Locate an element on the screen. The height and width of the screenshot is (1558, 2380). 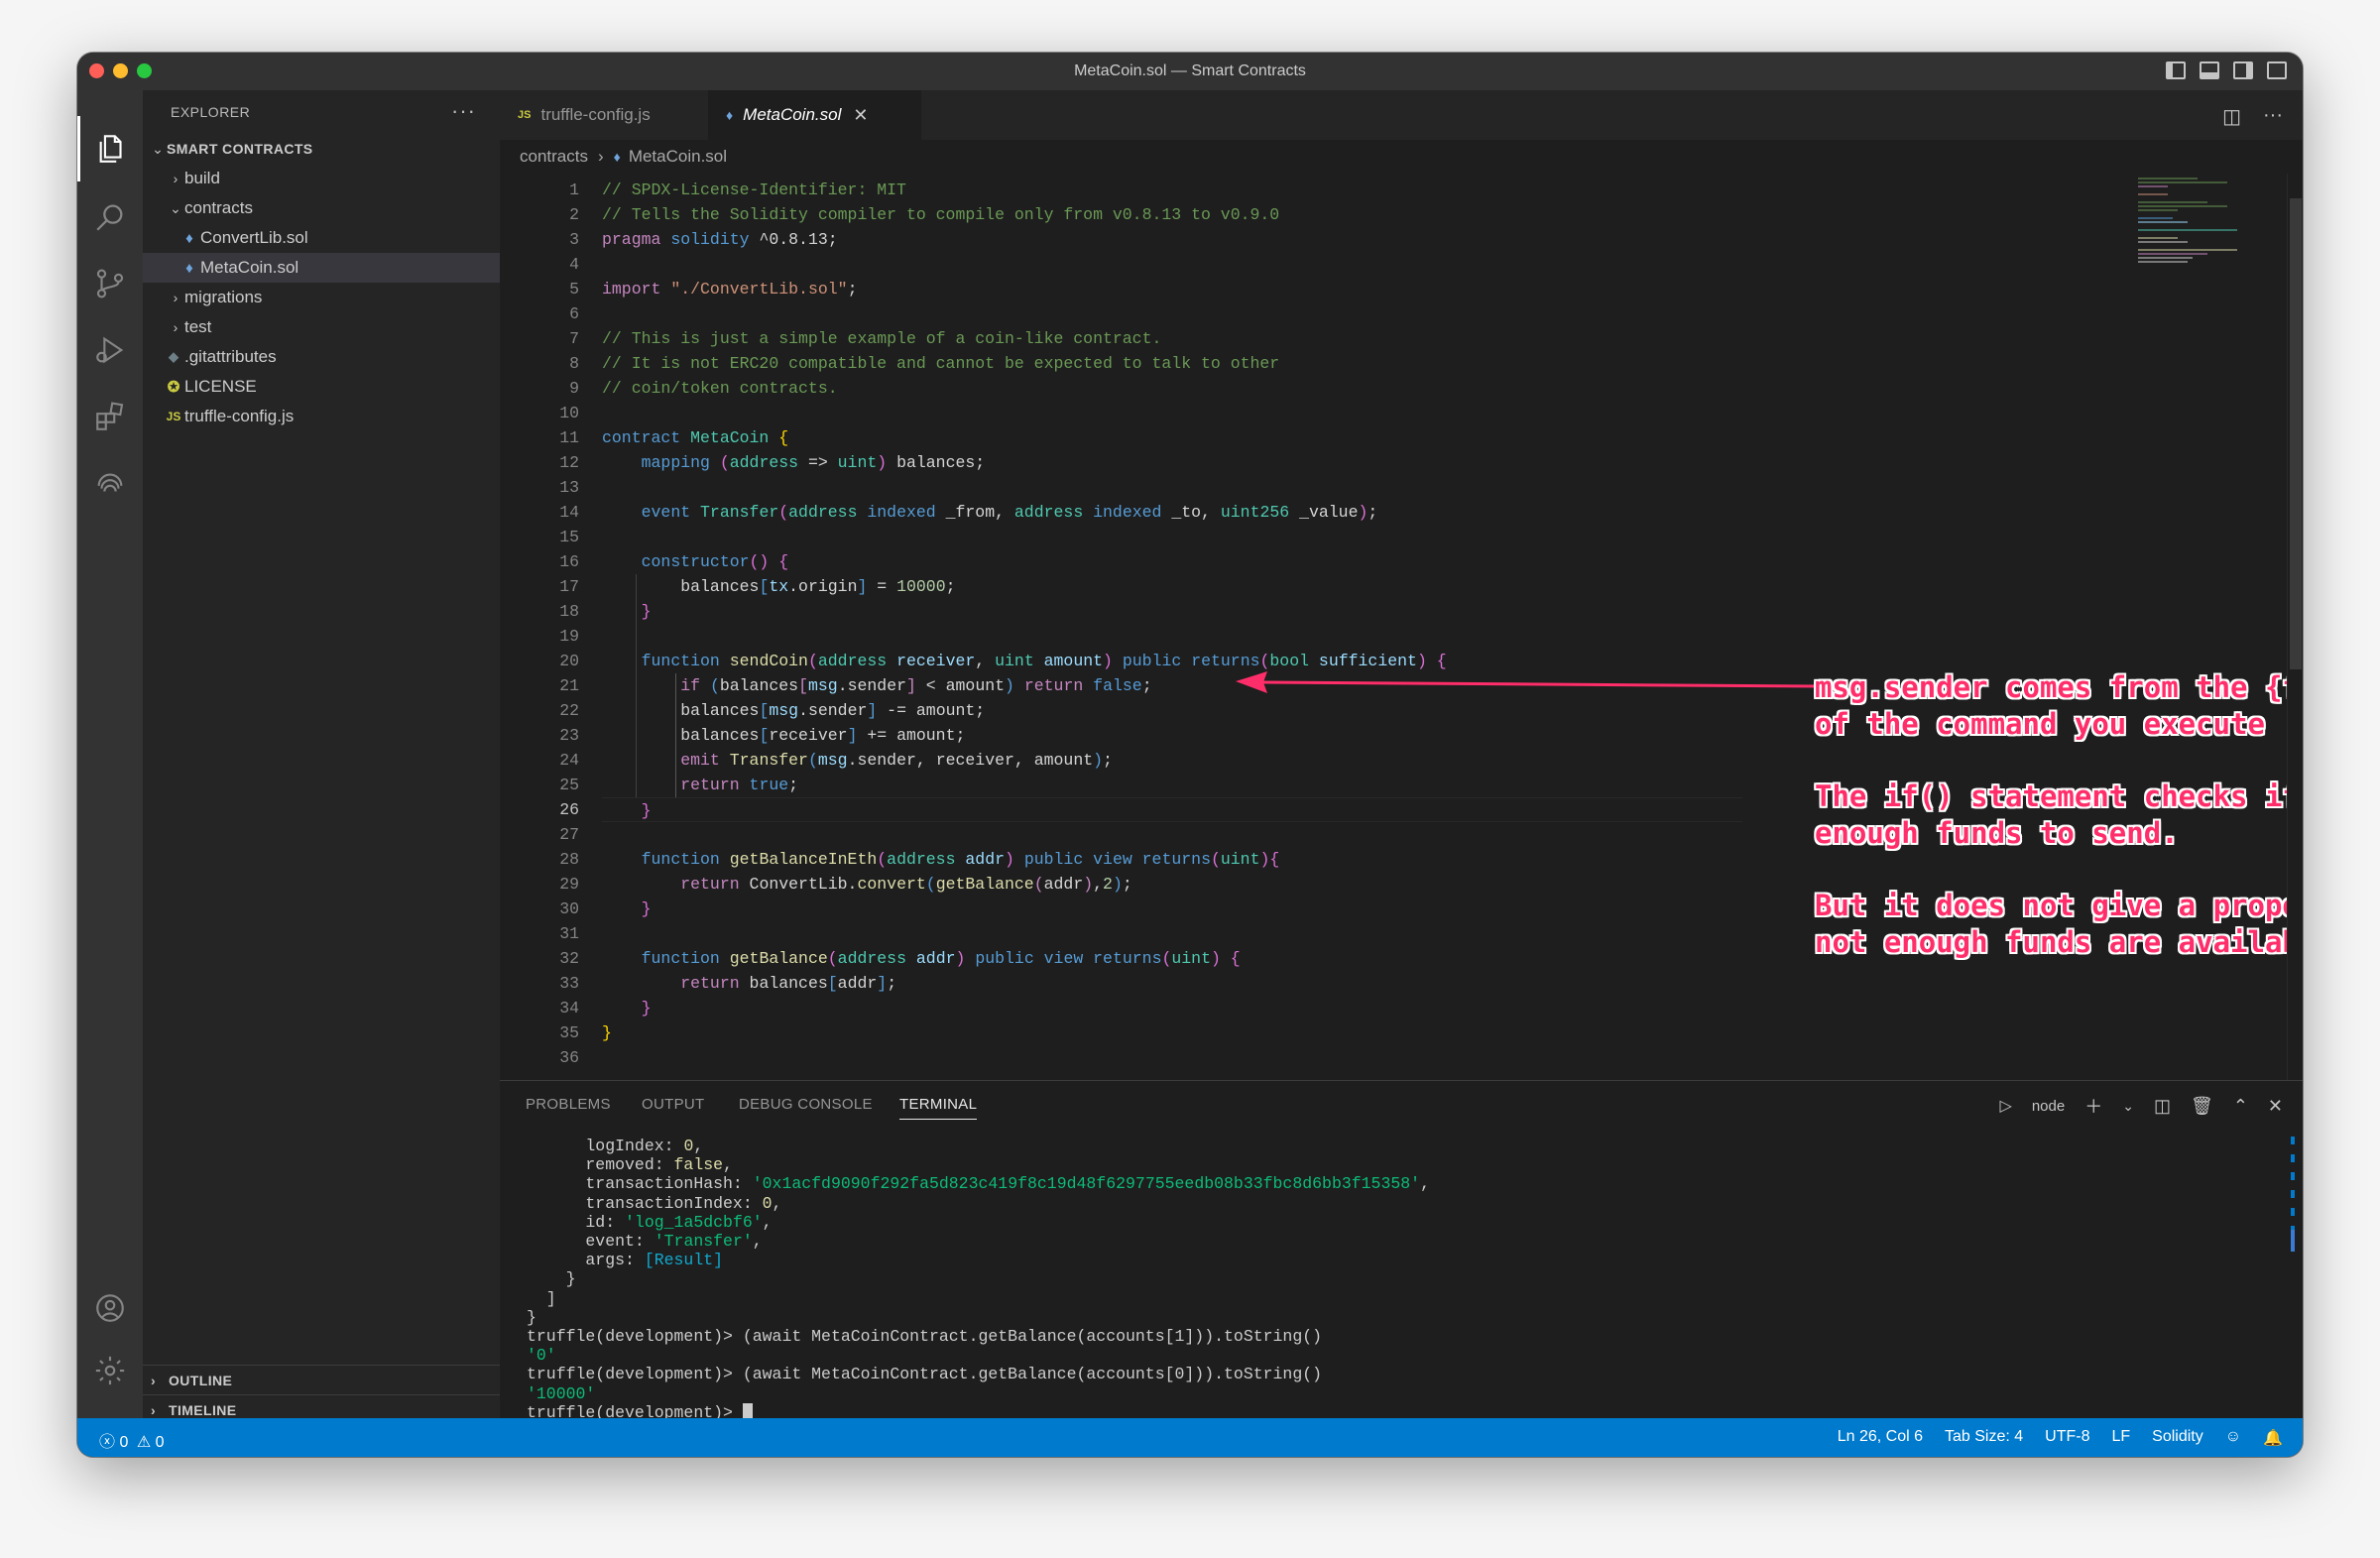
line-number: 26 is located at coordinates (569, 809).